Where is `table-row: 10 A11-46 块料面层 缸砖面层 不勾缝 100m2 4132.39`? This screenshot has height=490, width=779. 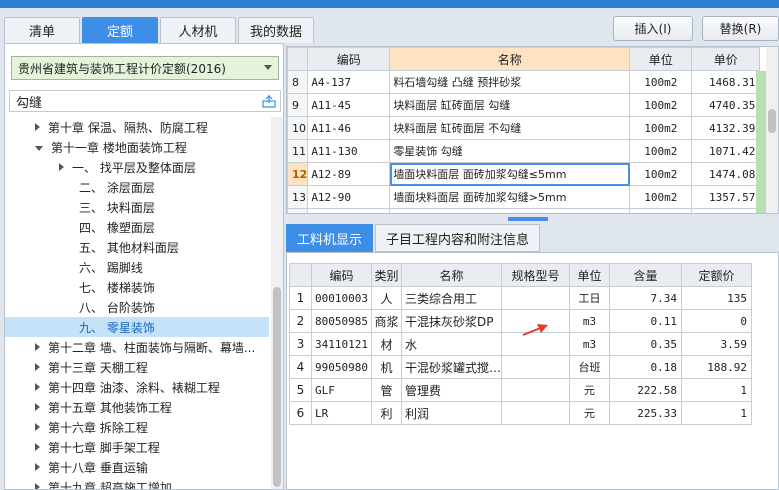 table-row: 10 A11-46 块料面层 缸砖面层 不勾缝 100m2 4132.39 is located at coordinates (524, 128).